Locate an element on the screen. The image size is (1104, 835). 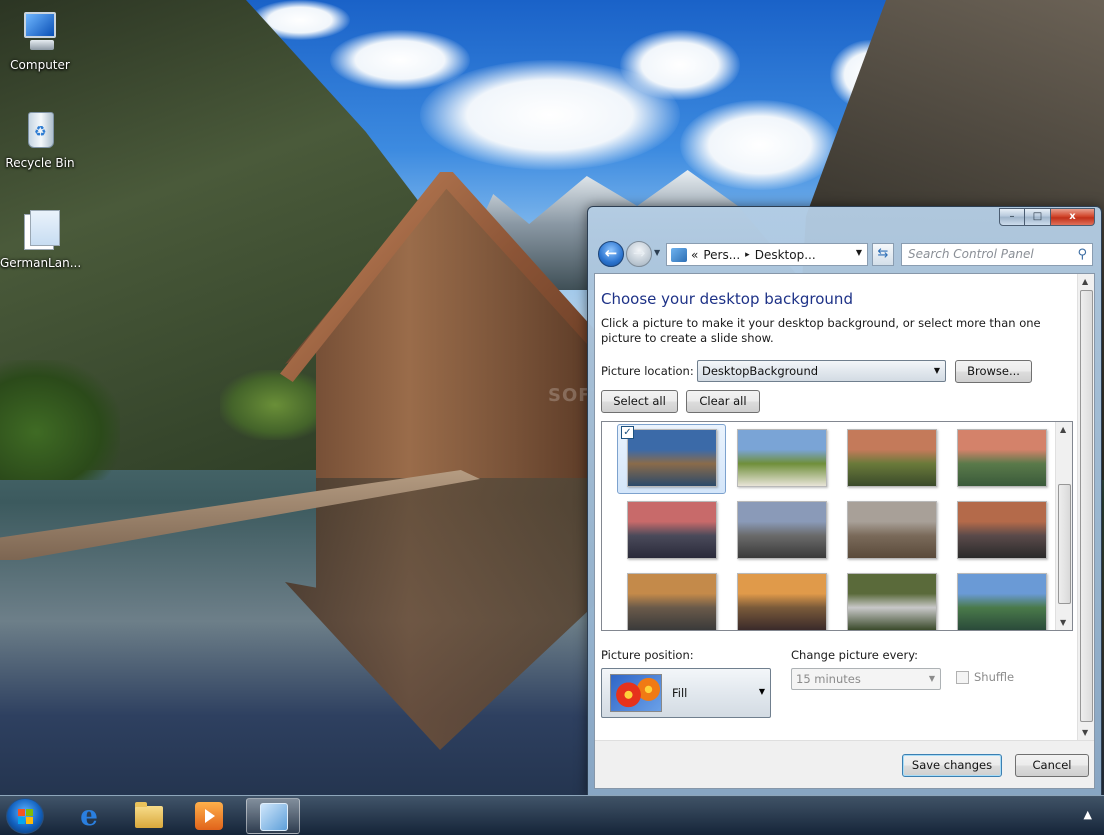
picture-position-select: Fill ▼ is located at coordinates (686, 693).